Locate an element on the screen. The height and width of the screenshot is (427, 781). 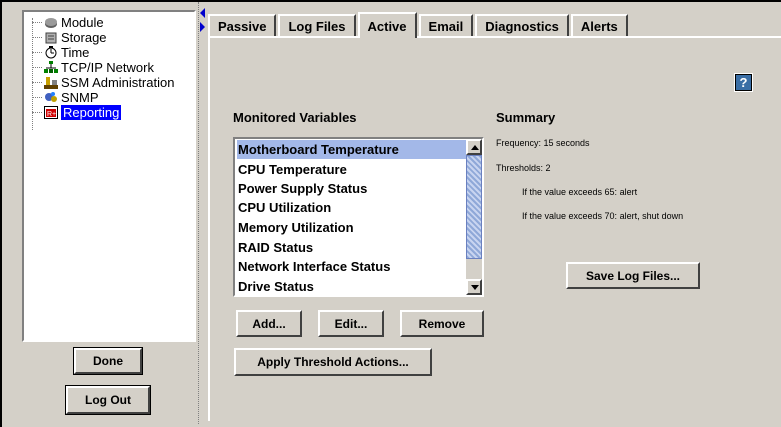
help-icon: ? is located at coordinates (743, 82).